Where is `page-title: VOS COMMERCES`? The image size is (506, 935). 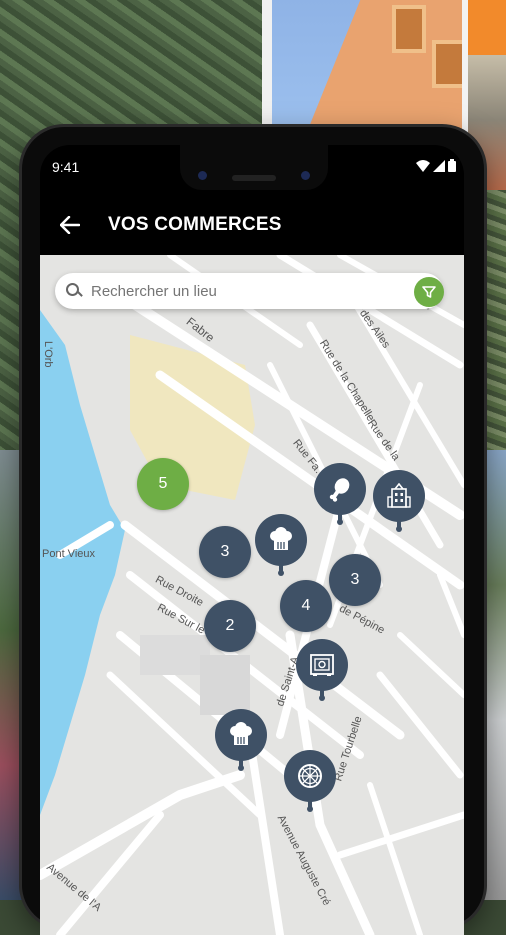 page-title: VOS COMMERCES is located at coordinates (195, 224).